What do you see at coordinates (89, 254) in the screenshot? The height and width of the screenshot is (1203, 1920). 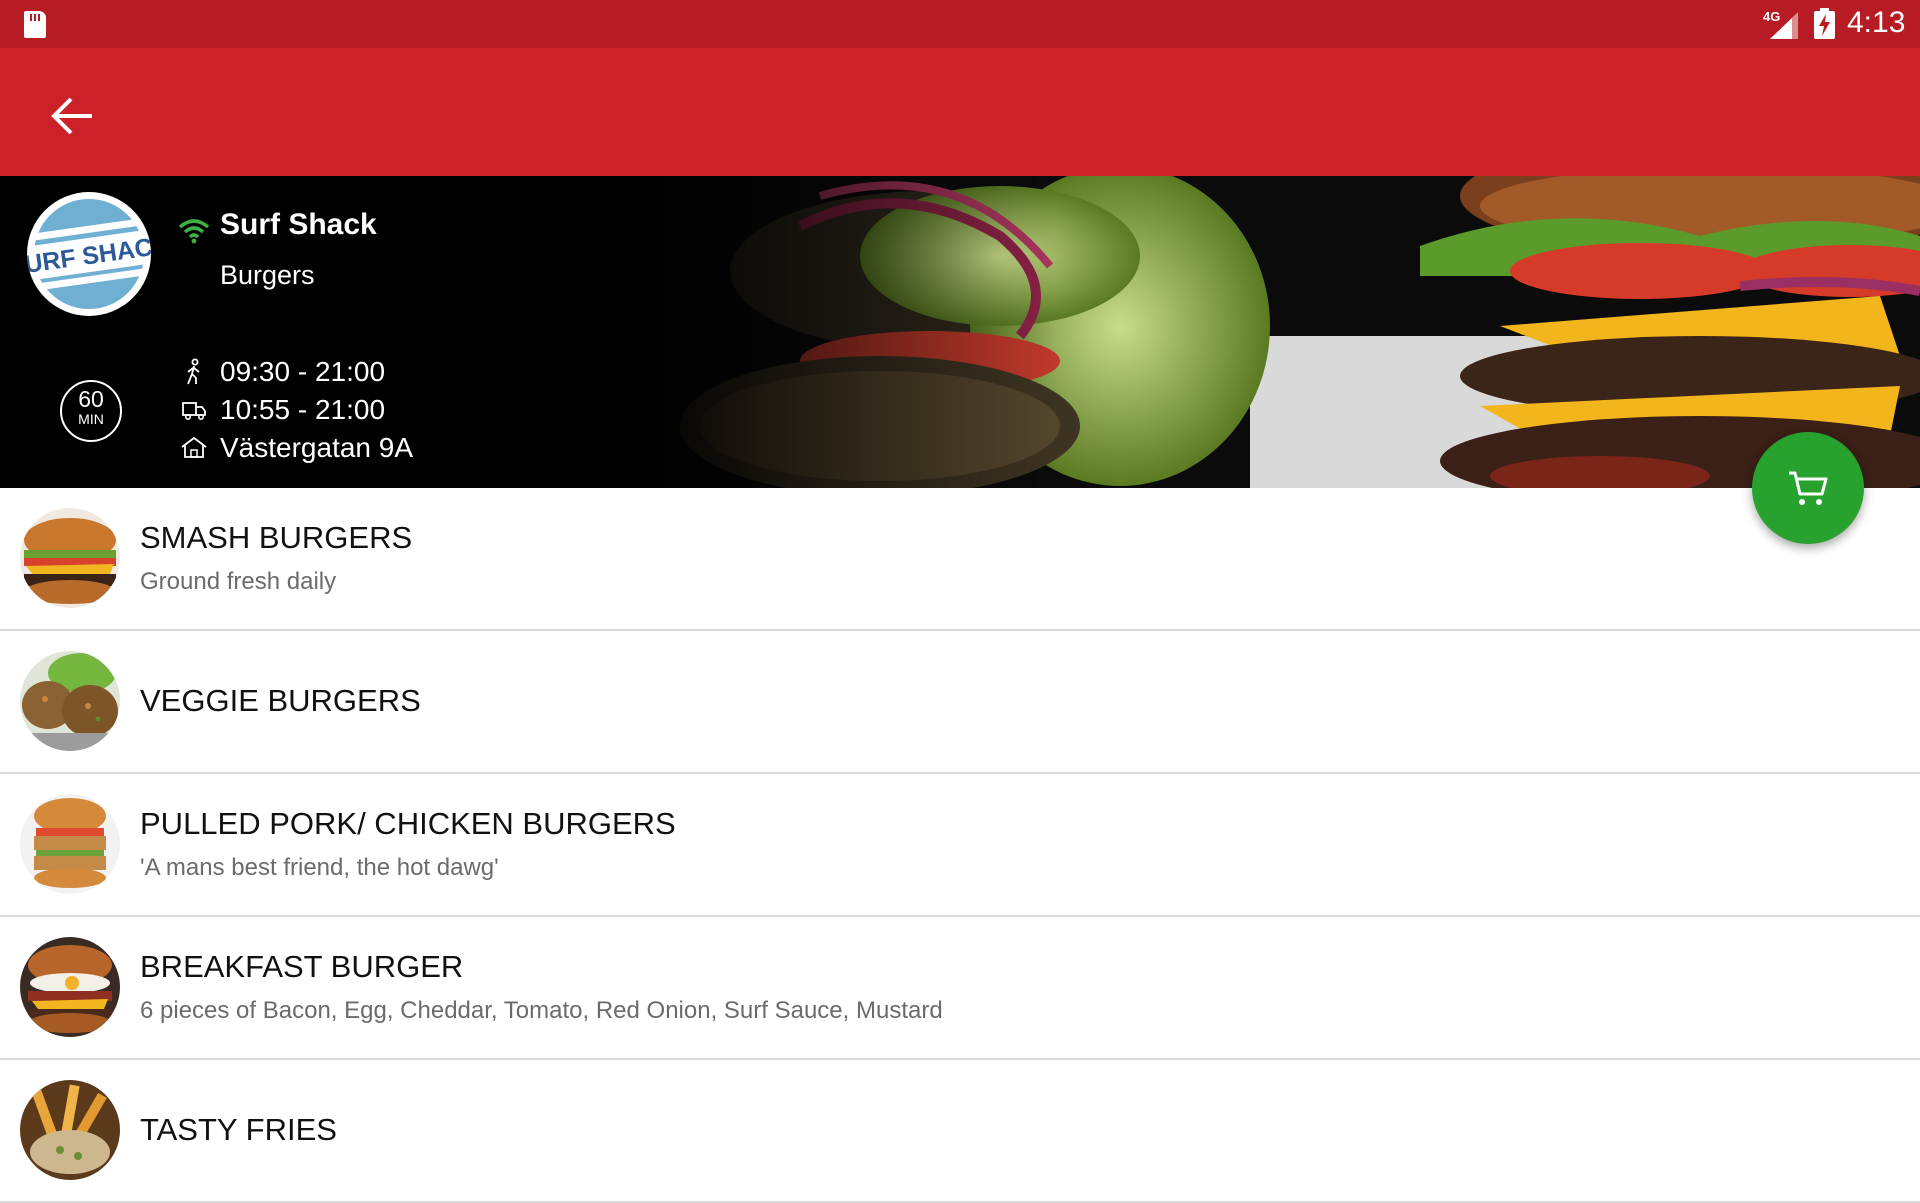 I see `restaurant-logo: SURF SHACK` at bounding box center [89, 254].